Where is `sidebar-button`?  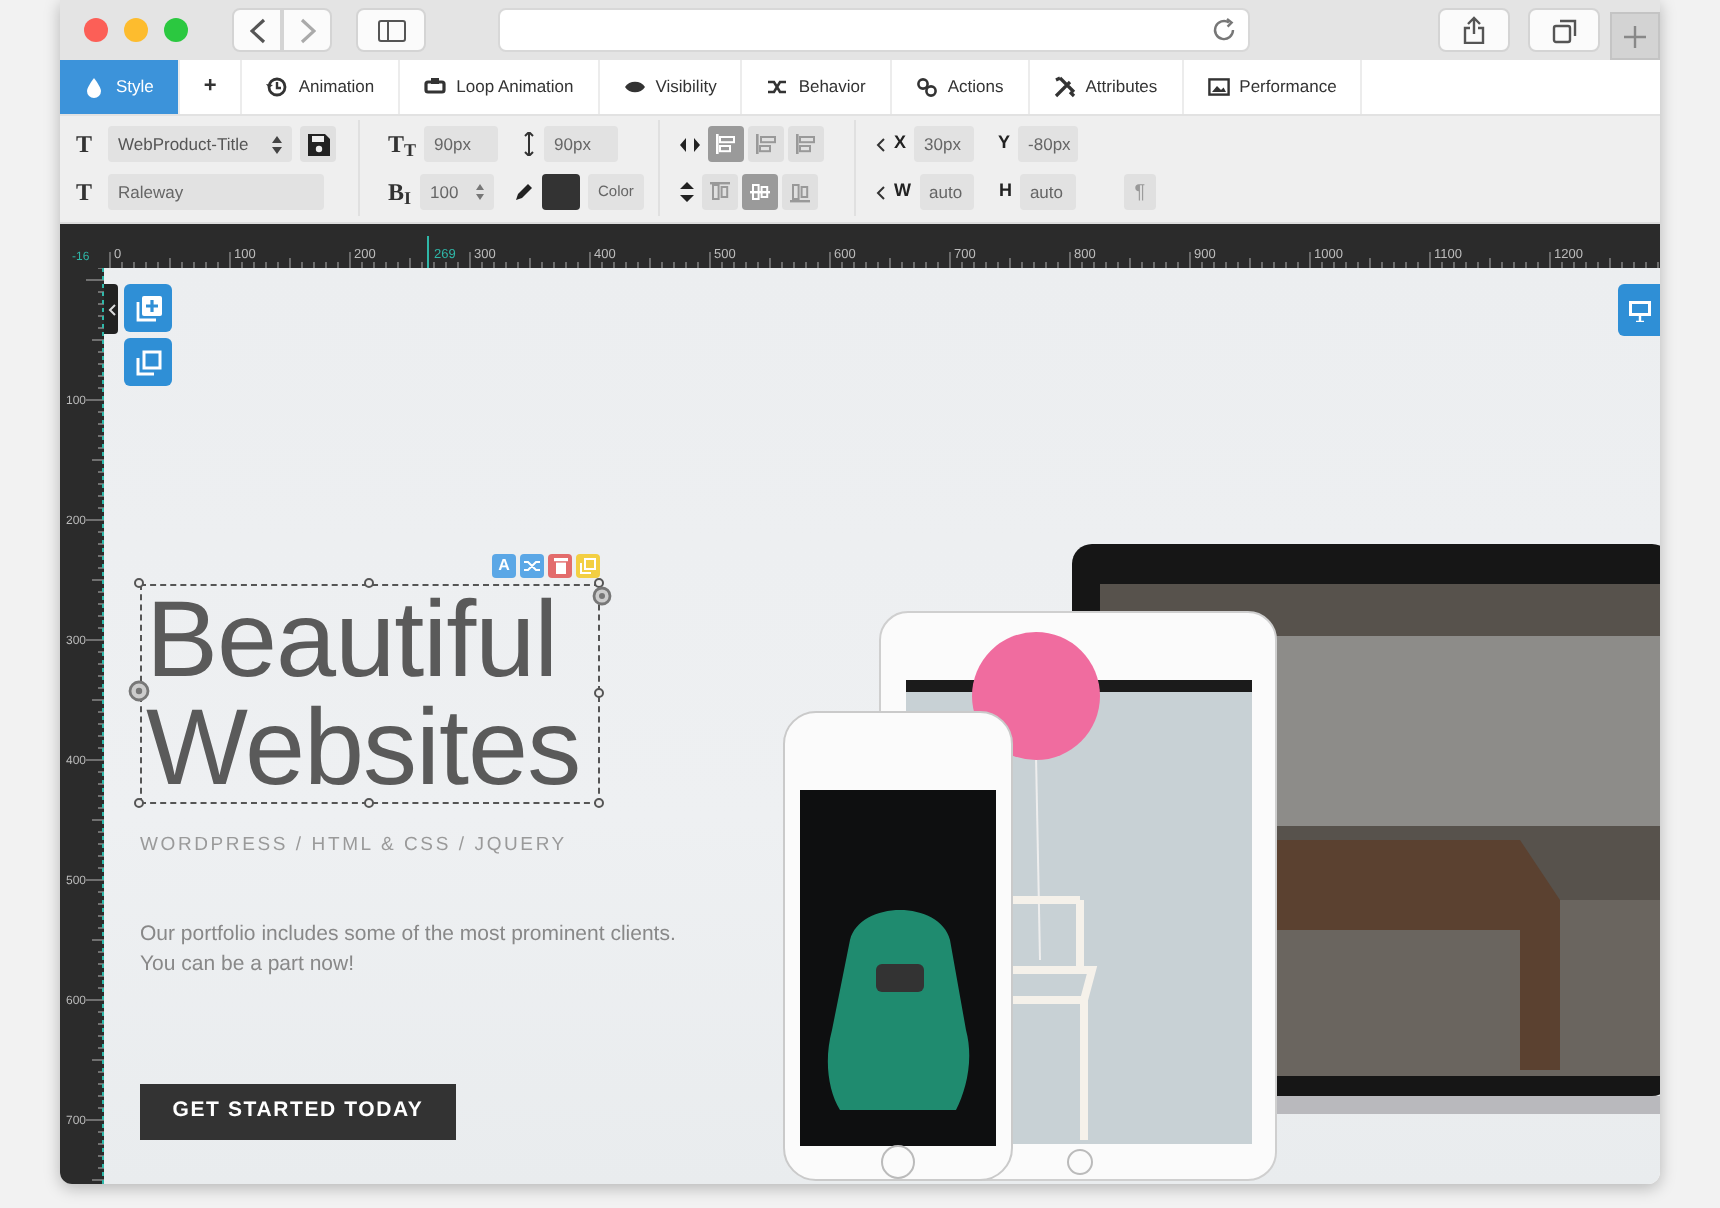
sidebar-button is located at coordinates (391, 30).